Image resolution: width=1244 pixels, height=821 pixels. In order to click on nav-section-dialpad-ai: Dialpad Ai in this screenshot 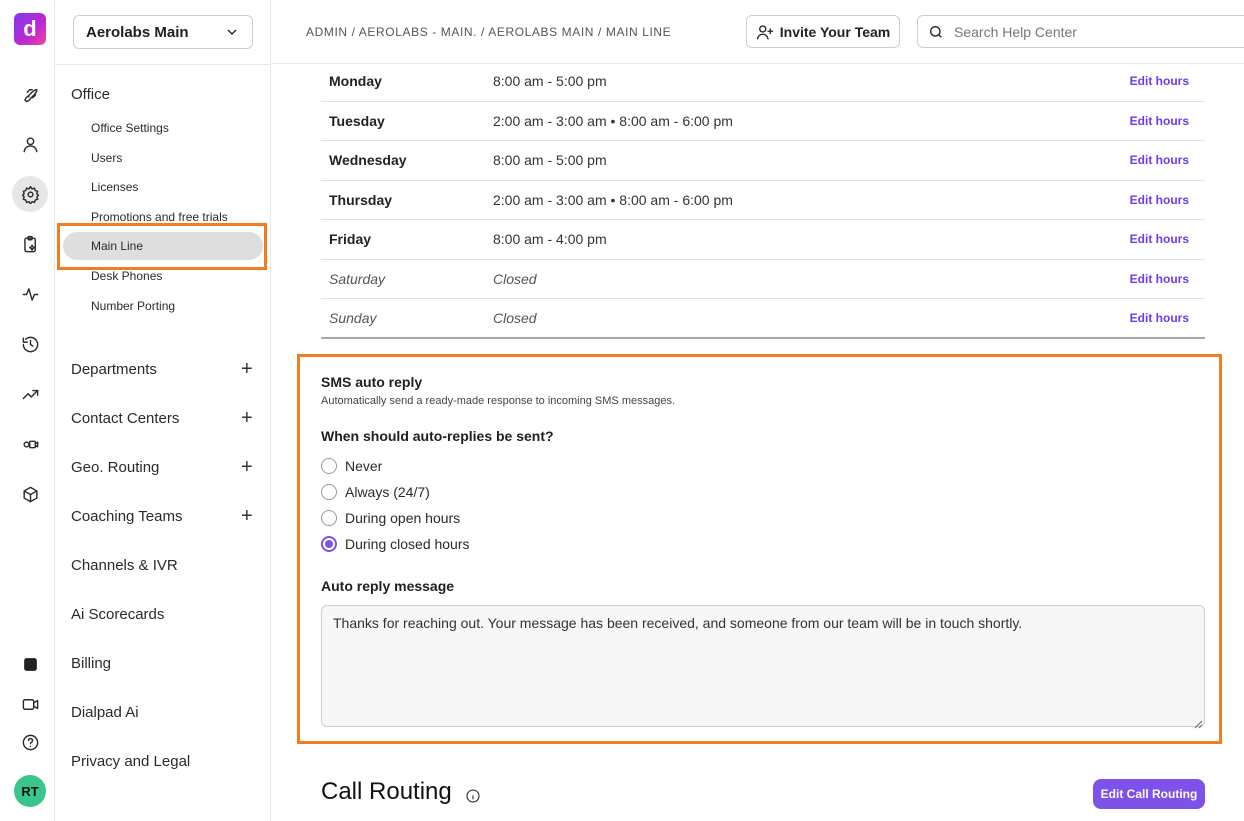, I will do `click(105, 712)`.